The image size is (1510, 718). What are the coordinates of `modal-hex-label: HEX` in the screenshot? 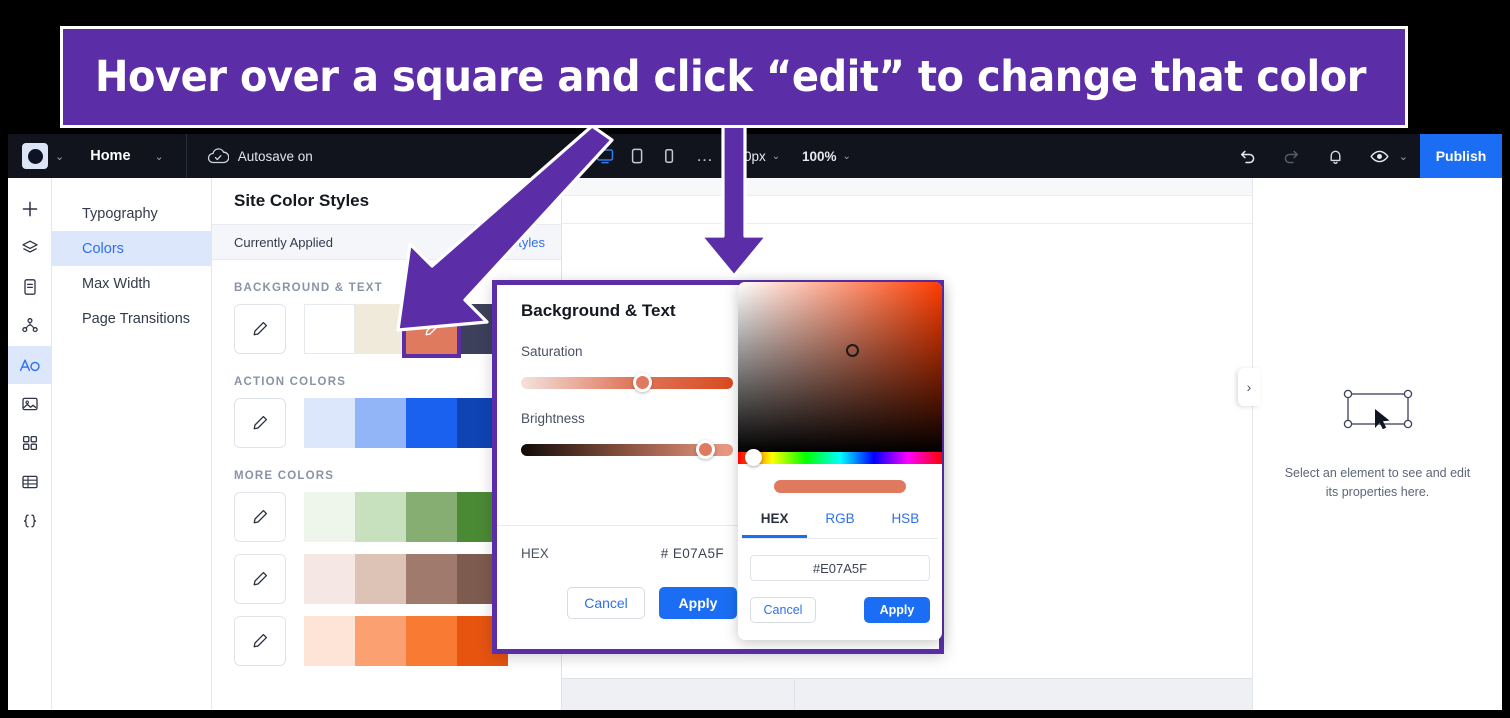 It's located at (535, 553).